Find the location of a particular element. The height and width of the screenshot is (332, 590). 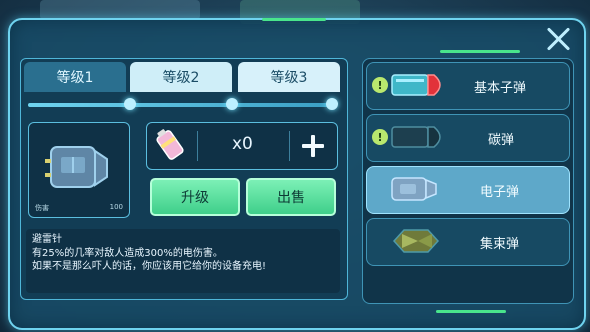

tab-level-2: 等级2 is located at coordinates (181, 77).